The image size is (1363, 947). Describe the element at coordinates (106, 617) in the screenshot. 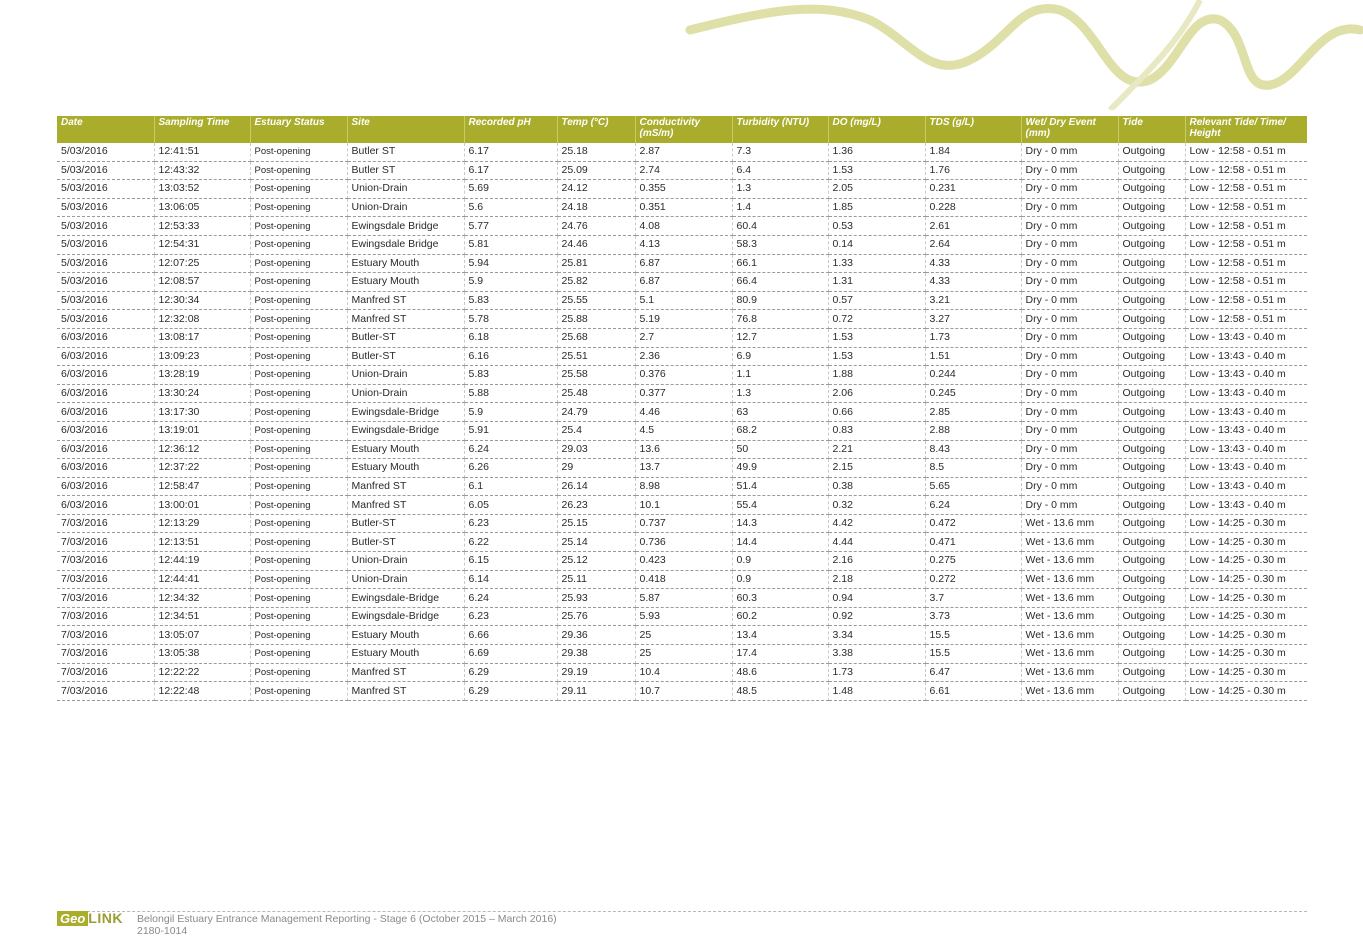

I see `table-cell: 7/03/2016` at that location.